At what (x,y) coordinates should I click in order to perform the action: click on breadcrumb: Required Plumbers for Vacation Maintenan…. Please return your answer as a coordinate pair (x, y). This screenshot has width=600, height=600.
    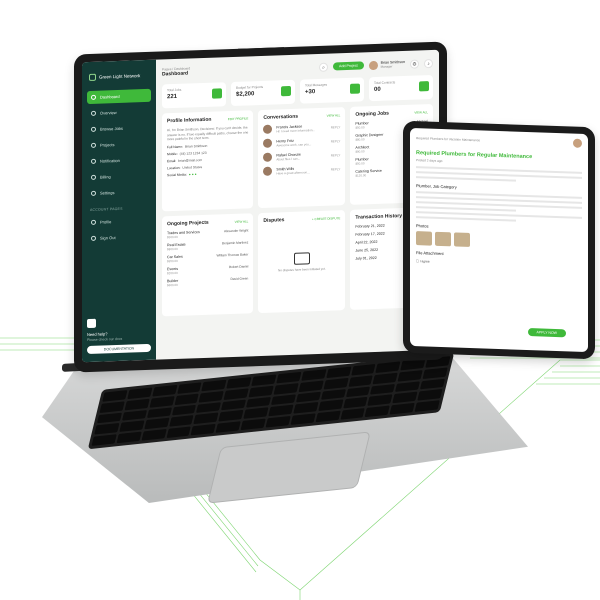
    Looking at the image, I should click on (448, 139).